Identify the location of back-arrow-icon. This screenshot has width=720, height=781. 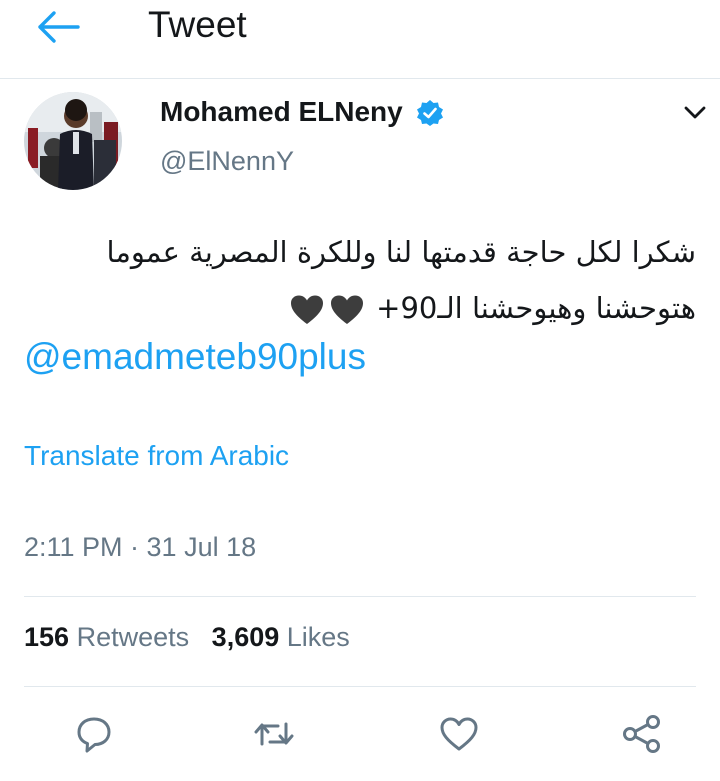
(59, 27).